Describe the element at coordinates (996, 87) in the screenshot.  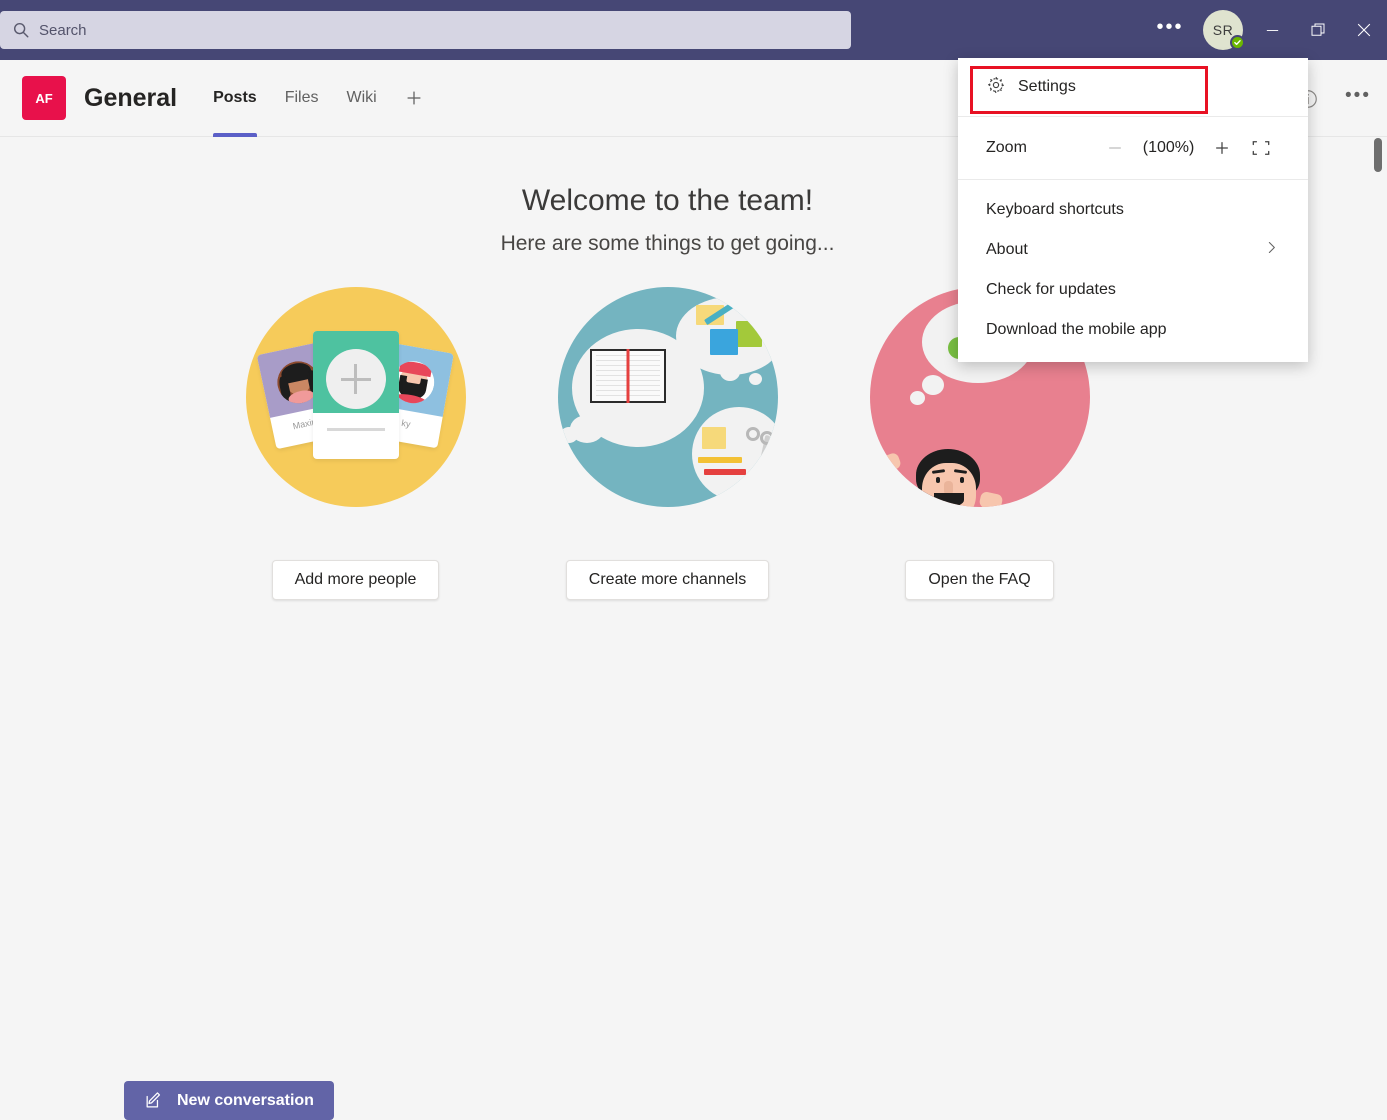
I see `gear-icon` at that location.